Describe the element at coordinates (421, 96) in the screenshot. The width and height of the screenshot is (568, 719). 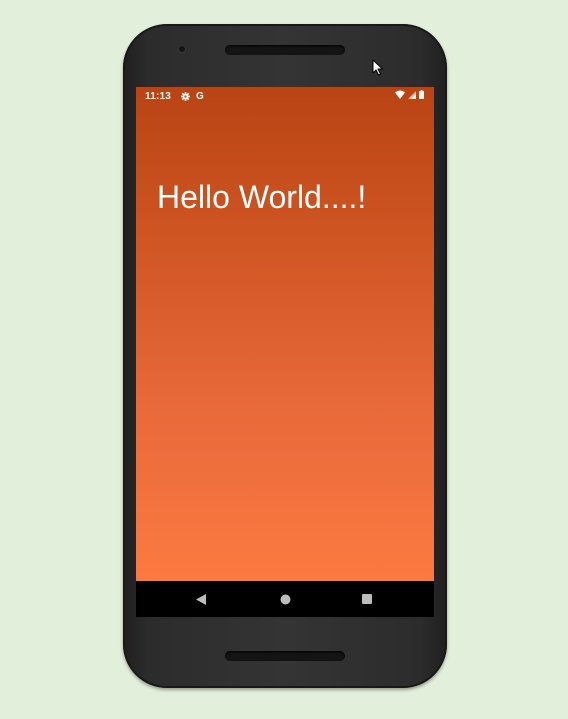
I see `battery-icon` at that location.